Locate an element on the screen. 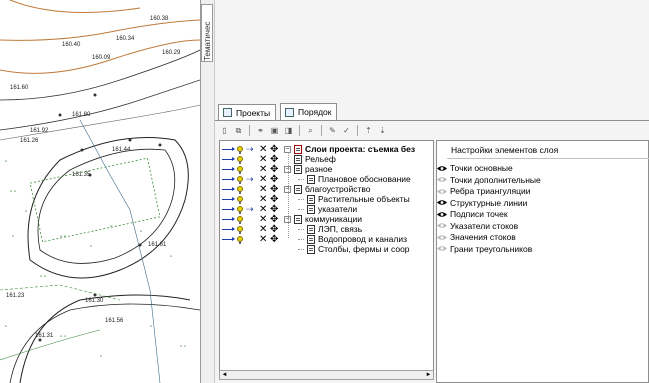 The height and width of the screenshot is (383, 649). layer-element-setting: Структурные линии is located at coordinates (482, 203).